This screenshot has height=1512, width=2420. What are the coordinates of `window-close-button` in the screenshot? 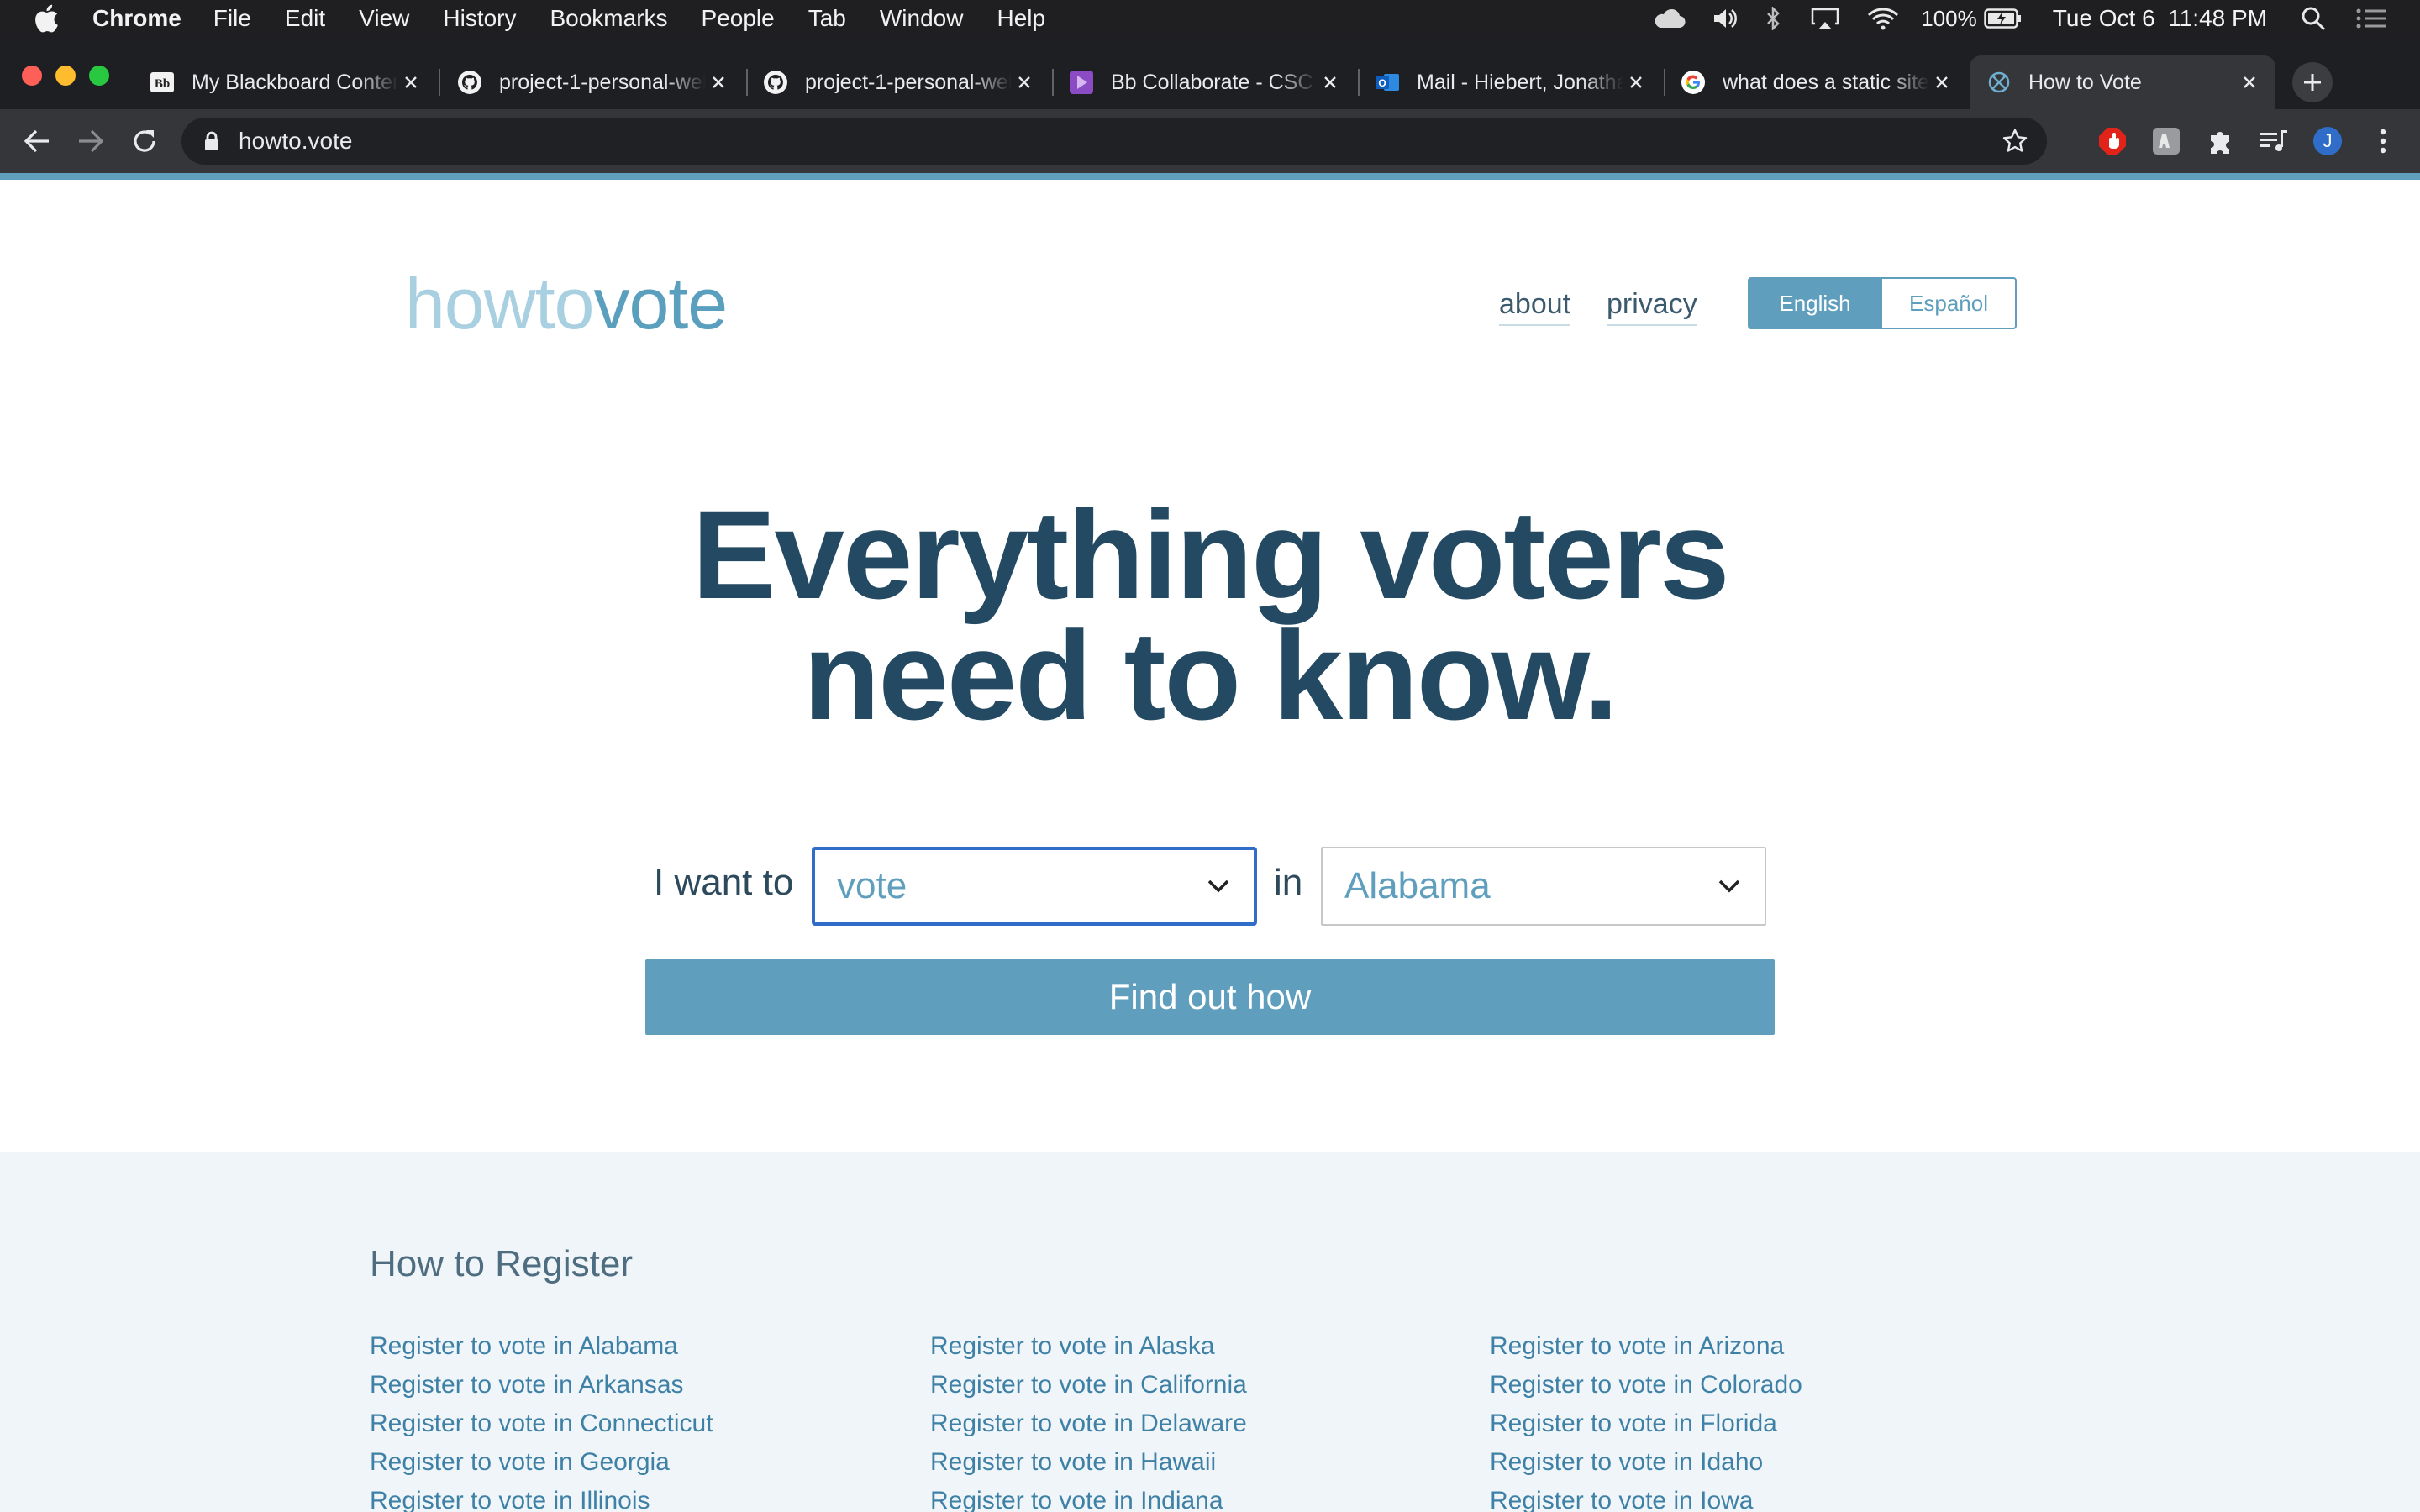 It's located at (32, 76).